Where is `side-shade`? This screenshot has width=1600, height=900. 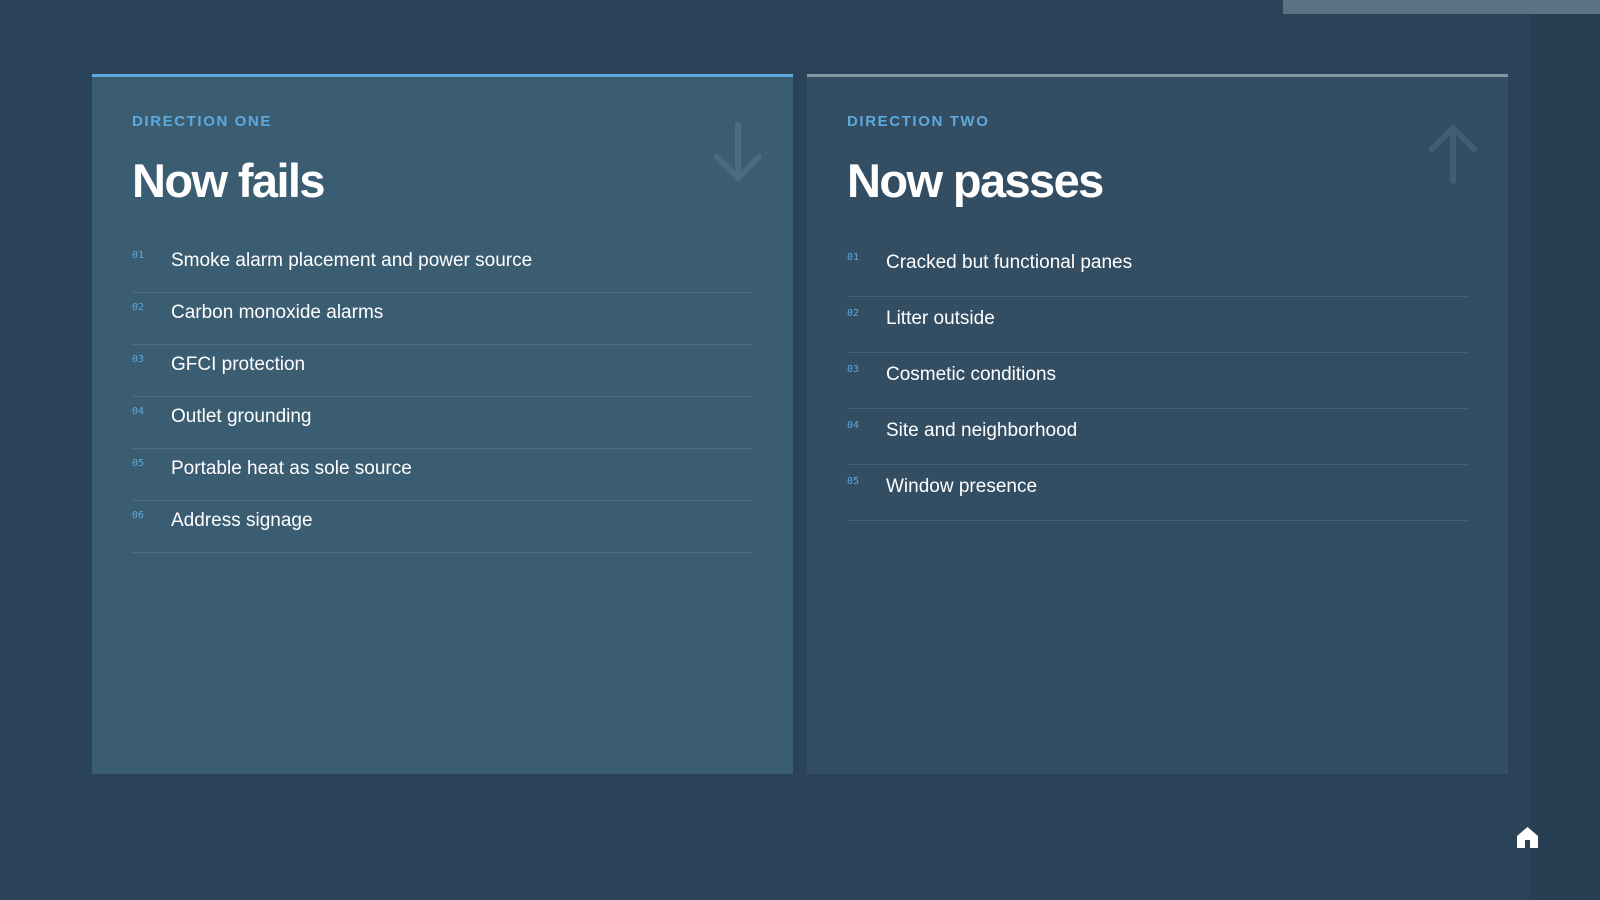 side-shade is located at coordinates (1565, 450).